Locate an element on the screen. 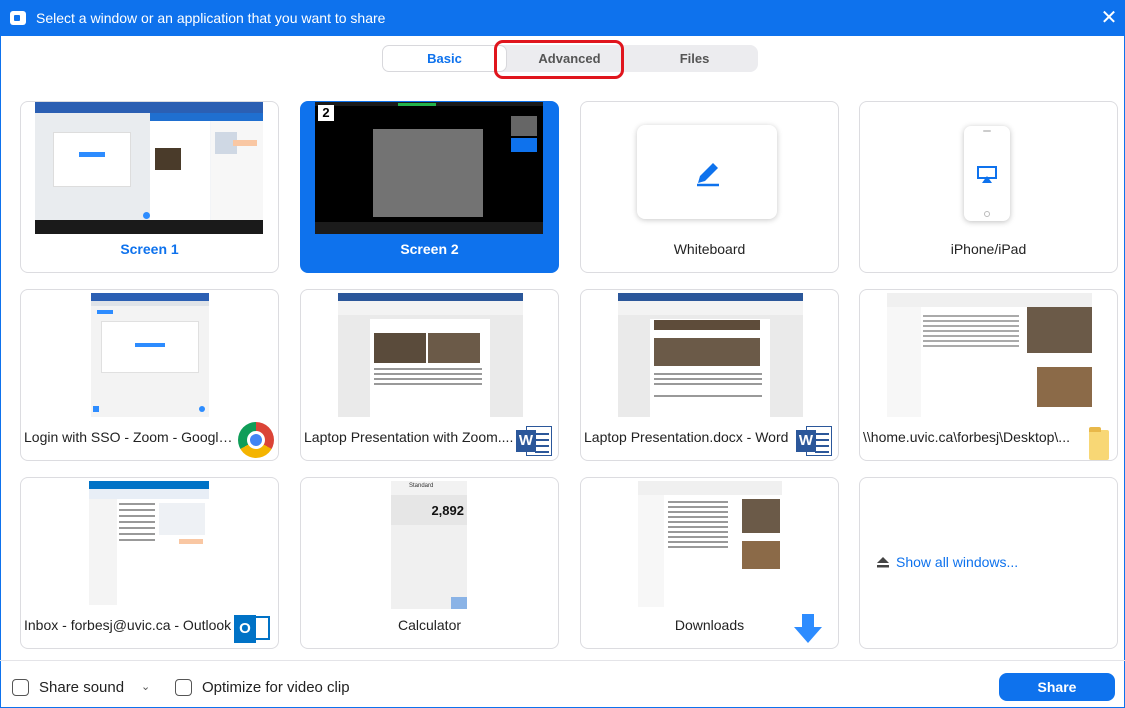 The image size is (1125, 708). screen-1-thumbnail is located at coordinates (149, 168).